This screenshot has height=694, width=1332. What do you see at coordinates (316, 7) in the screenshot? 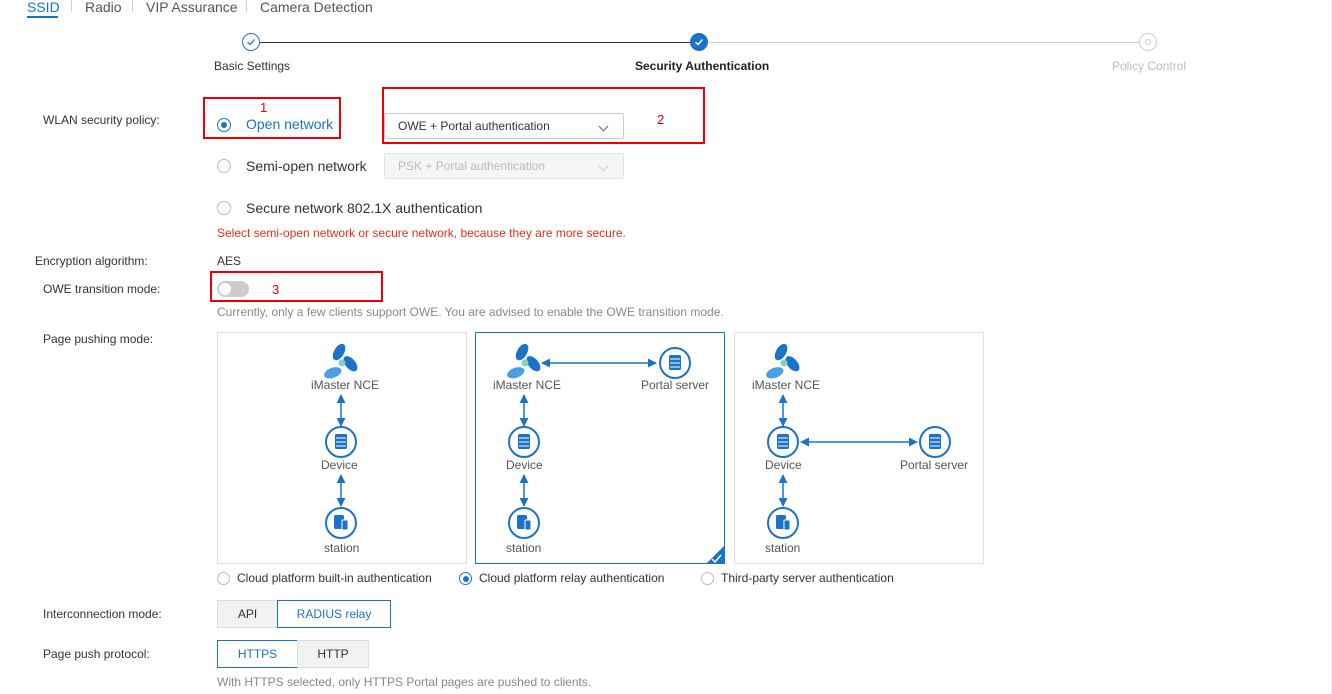
I see `tab-camera-detection: Camera Detection` at bounding box center [316, 7].